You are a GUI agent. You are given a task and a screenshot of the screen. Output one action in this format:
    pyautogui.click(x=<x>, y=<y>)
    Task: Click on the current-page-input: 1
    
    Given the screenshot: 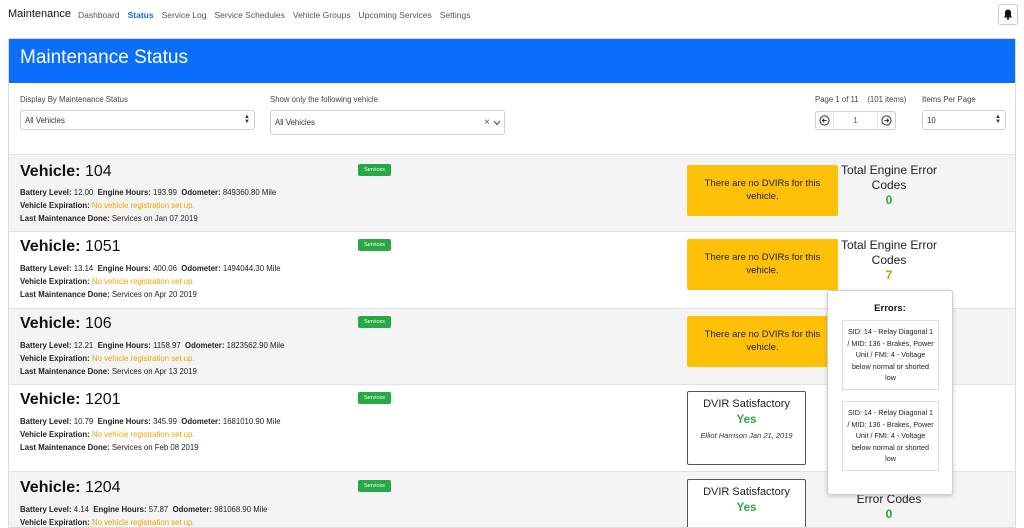 What is the action you would take?
    pyautogui.click(x=855, y=120)
    